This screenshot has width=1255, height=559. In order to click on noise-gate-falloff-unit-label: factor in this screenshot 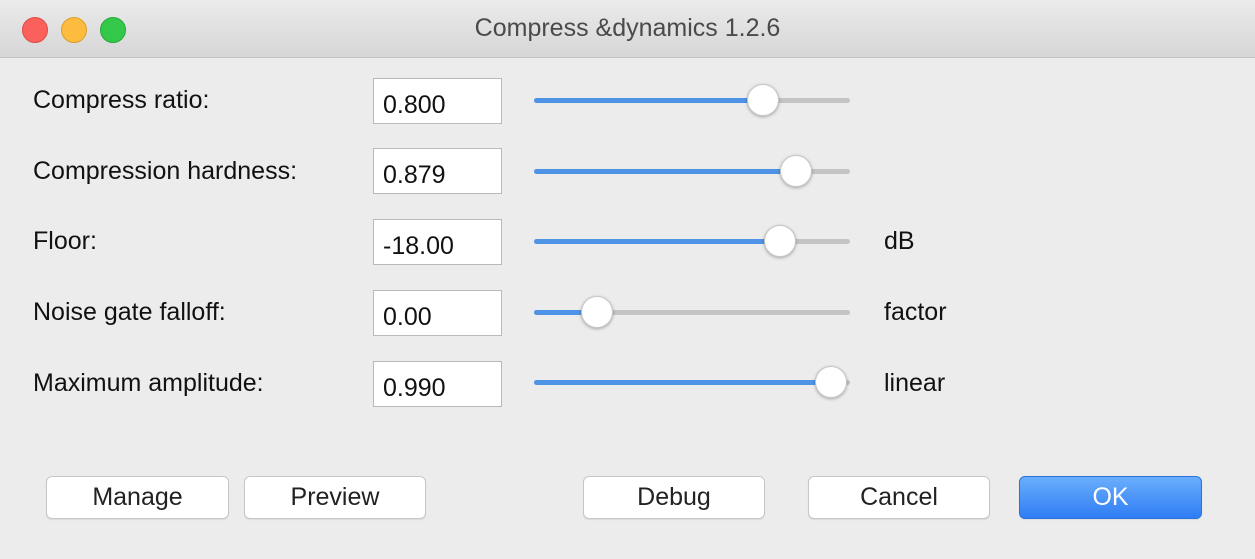, I will do `click(915, 312)`.